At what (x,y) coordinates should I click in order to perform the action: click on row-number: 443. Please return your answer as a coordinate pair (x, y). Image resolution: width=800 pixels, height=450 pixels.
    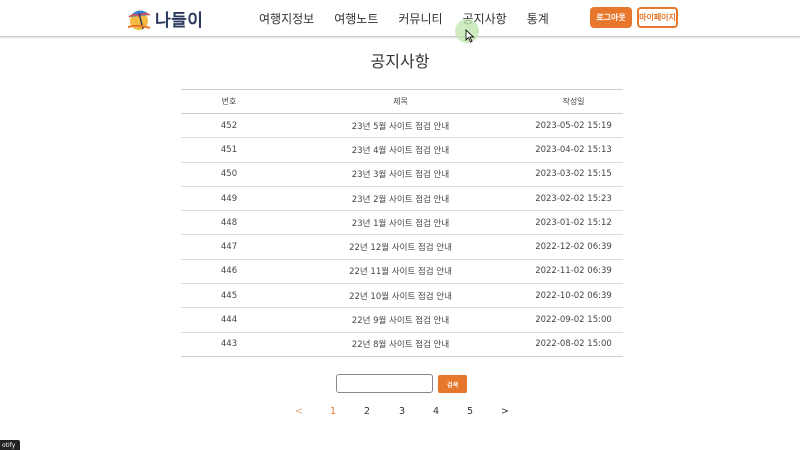
    Looking at the image, I should click on (229, 344).